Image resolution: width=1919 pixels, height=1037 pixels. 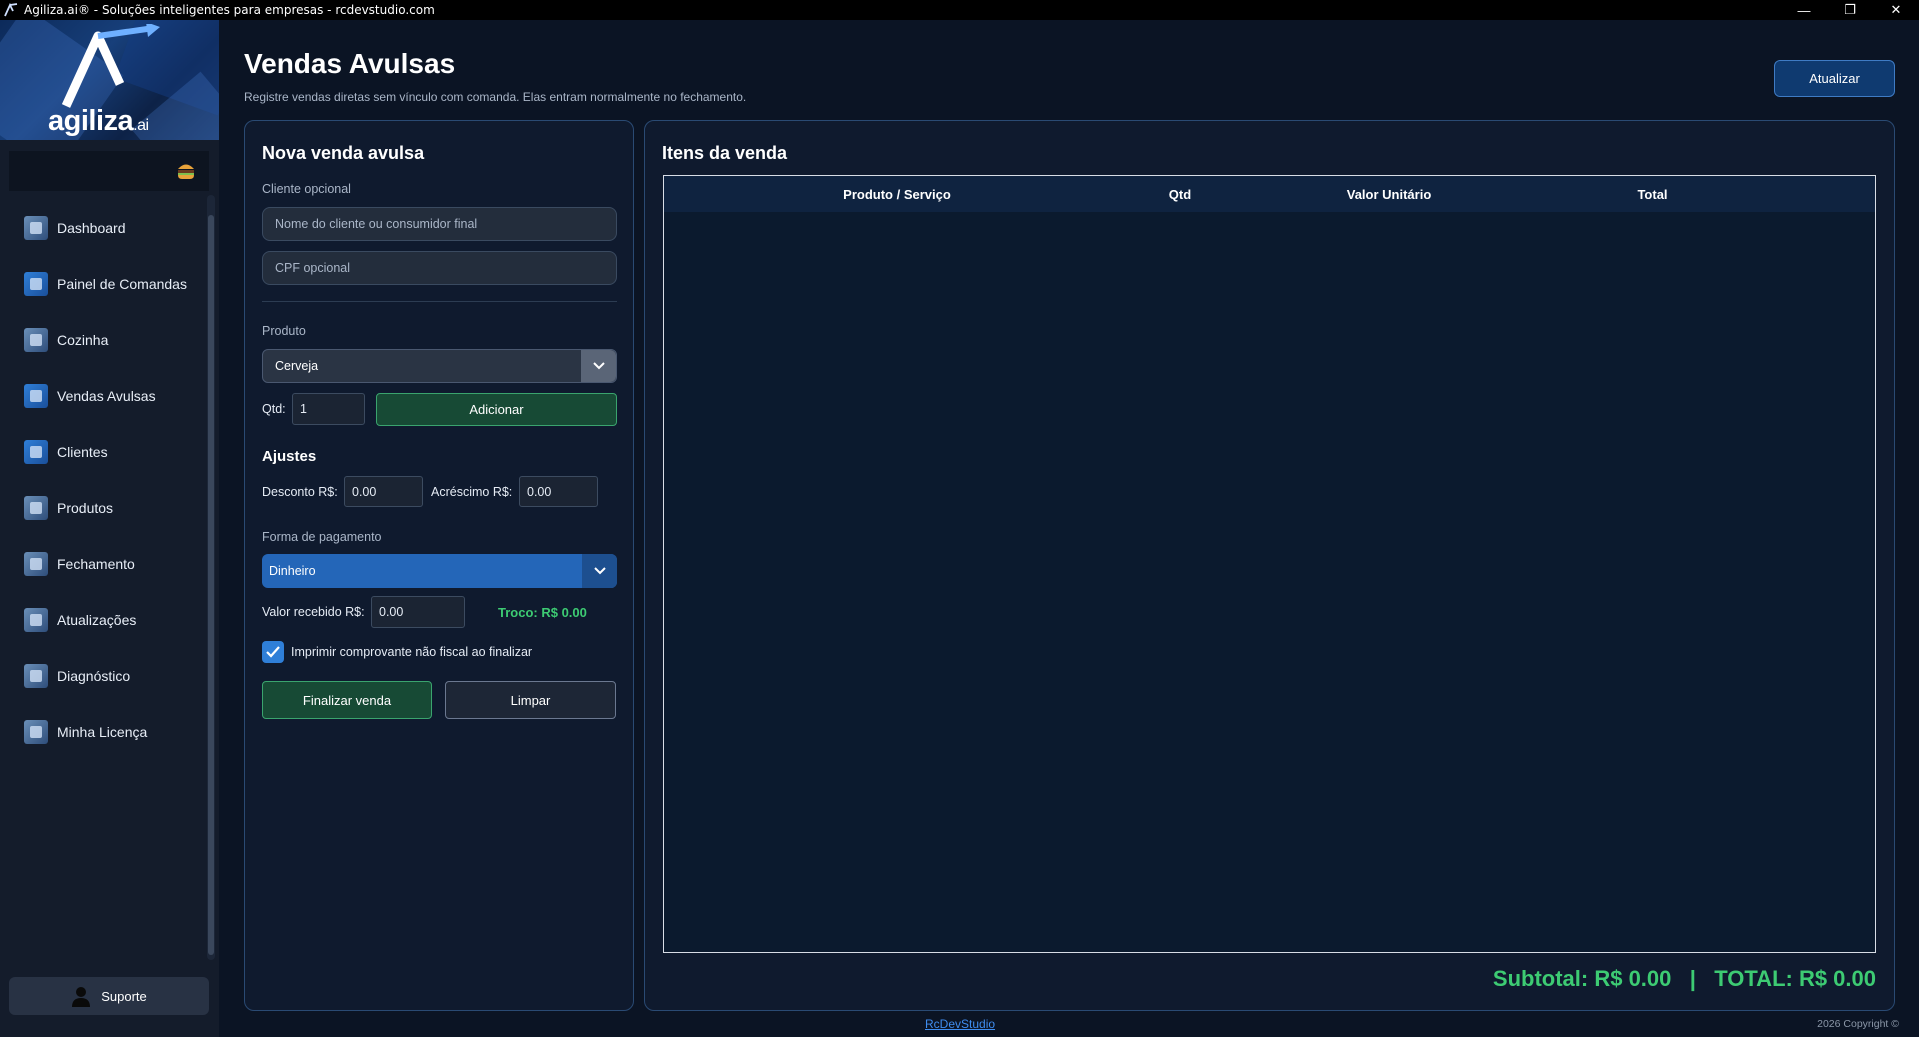 What do you see at coordinates (1858, 1024) in the screenshot?
I see `footer-copyright: 2026 Copyright ©` at bounding box center [1858, 1024].